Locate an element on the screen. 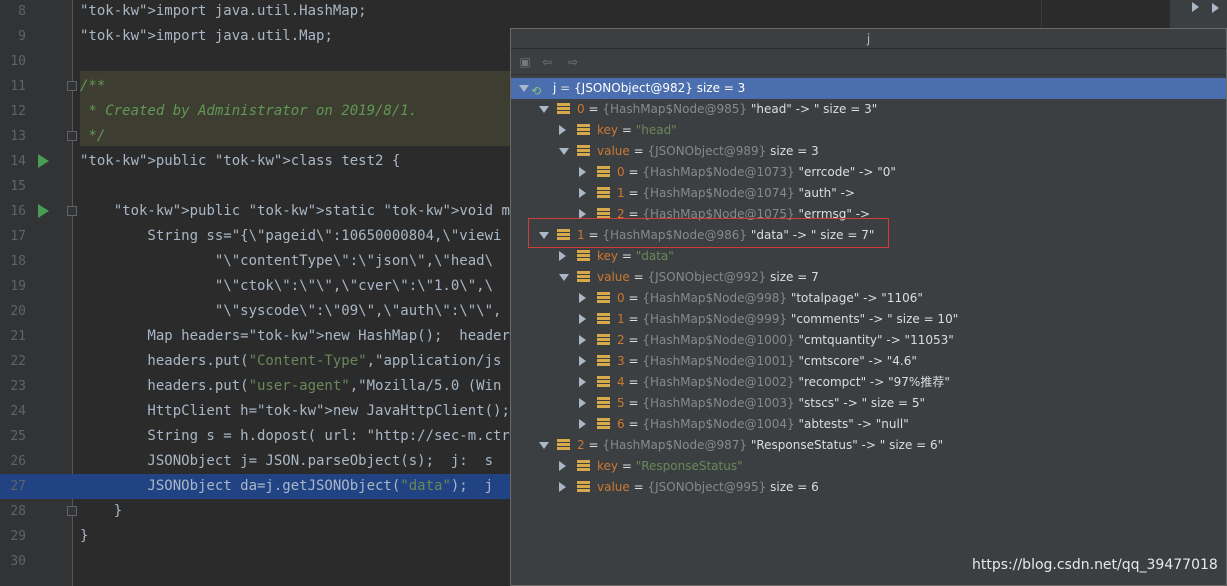 The width and height of the screenshot is (1227, 586). watermark: https://blog.csdn.net/qq_39477018 is located at coordinates (1095, 565).